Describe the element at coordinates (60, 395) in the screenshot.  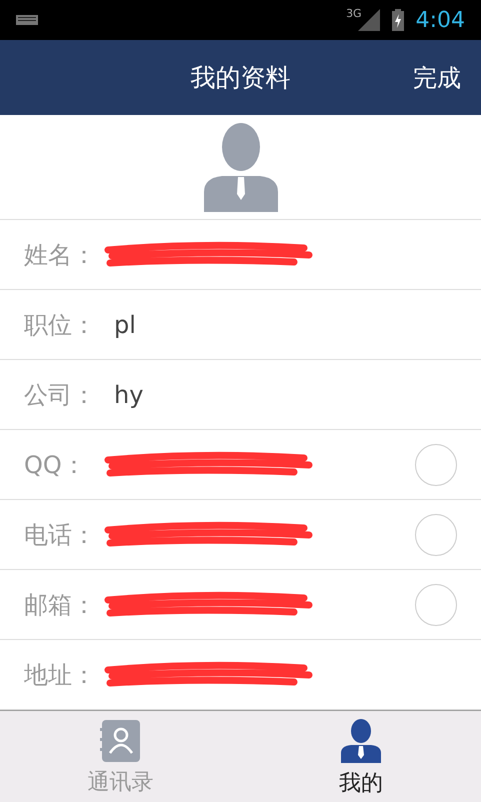
I see `field-label: 公司：` at that location.